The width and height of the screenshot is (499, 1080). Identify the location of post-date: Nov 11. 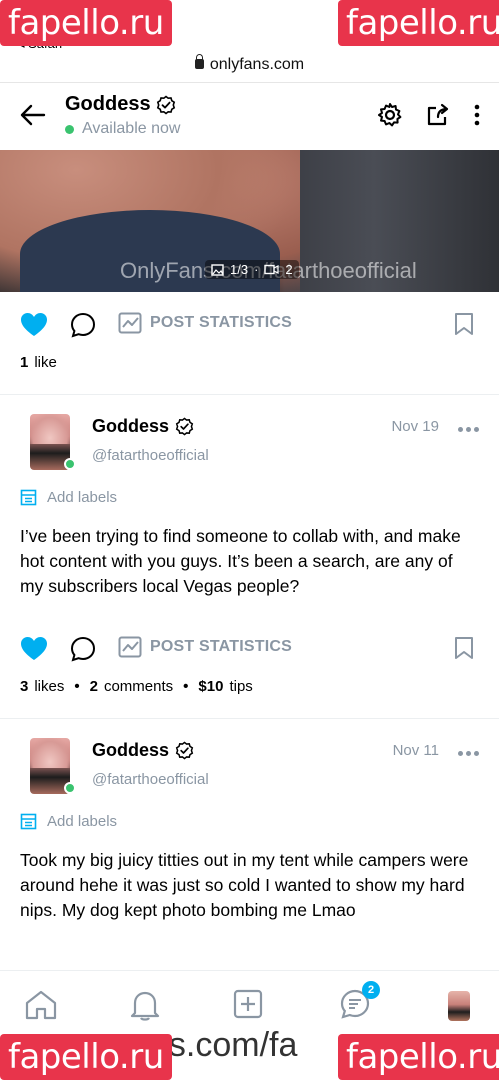
(415, 750).